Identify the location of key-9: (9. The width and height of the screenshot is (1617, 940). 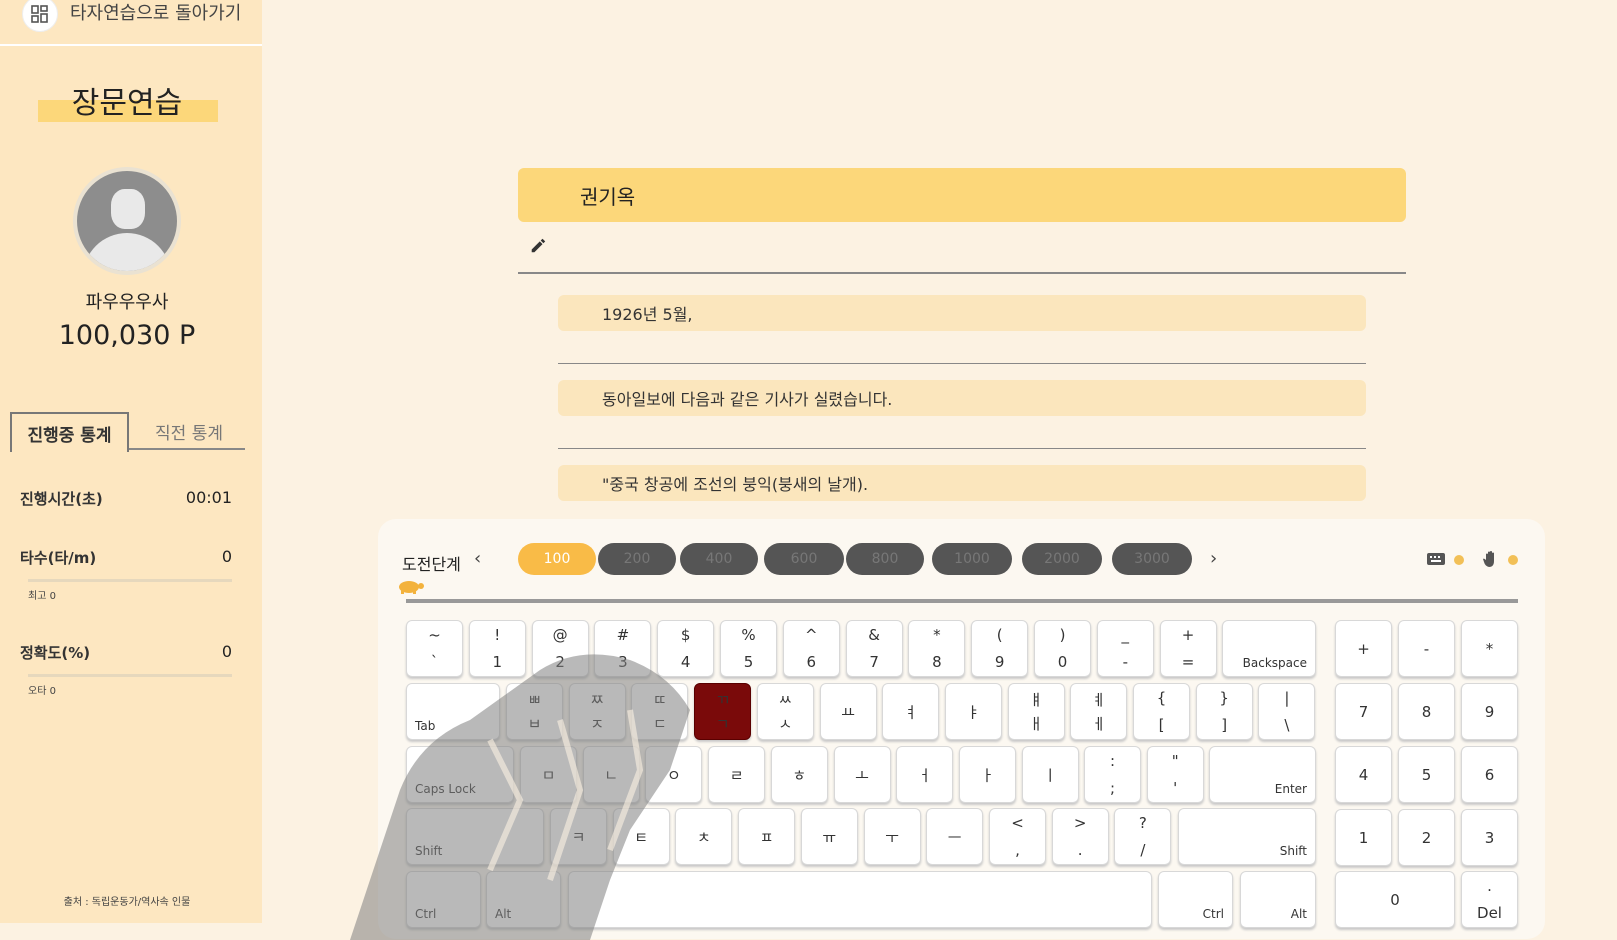
(1000, 648).